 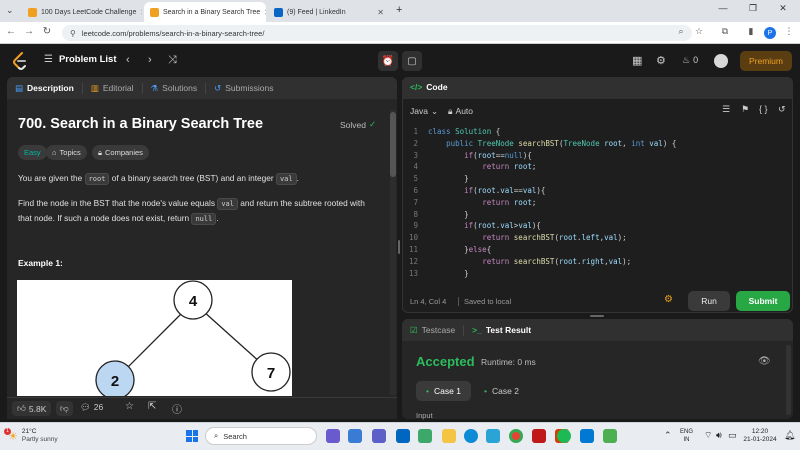 I want to click on code-line: 11 }else{, so click(x=446, y=251).